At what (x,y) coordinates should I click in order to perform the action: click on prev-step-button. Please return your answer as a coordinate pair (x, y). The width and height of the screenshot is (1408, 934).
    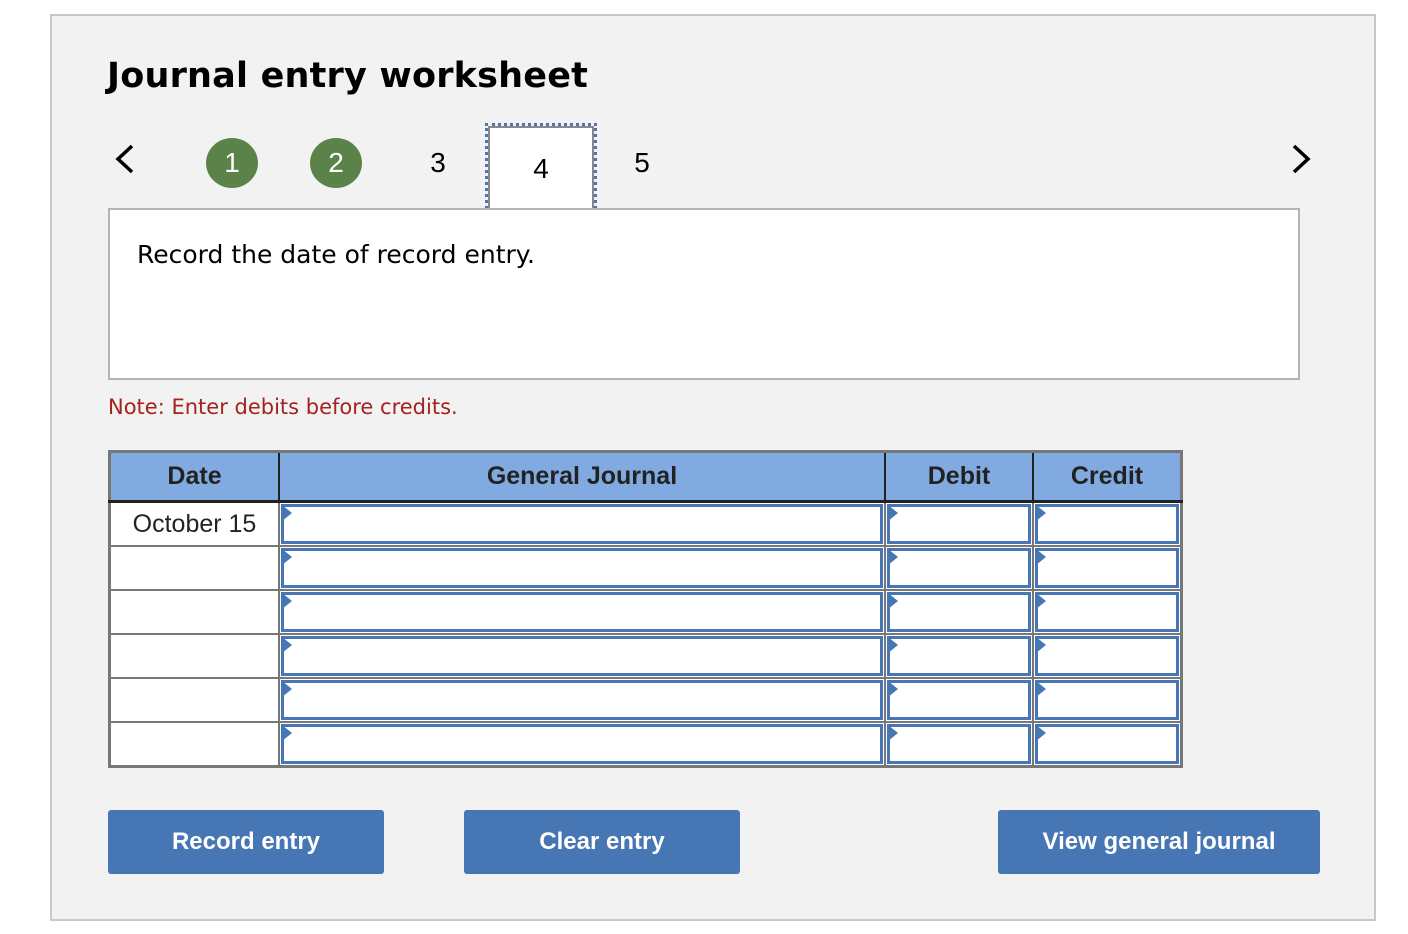
    Looking at the image, I should click on (125, 160).